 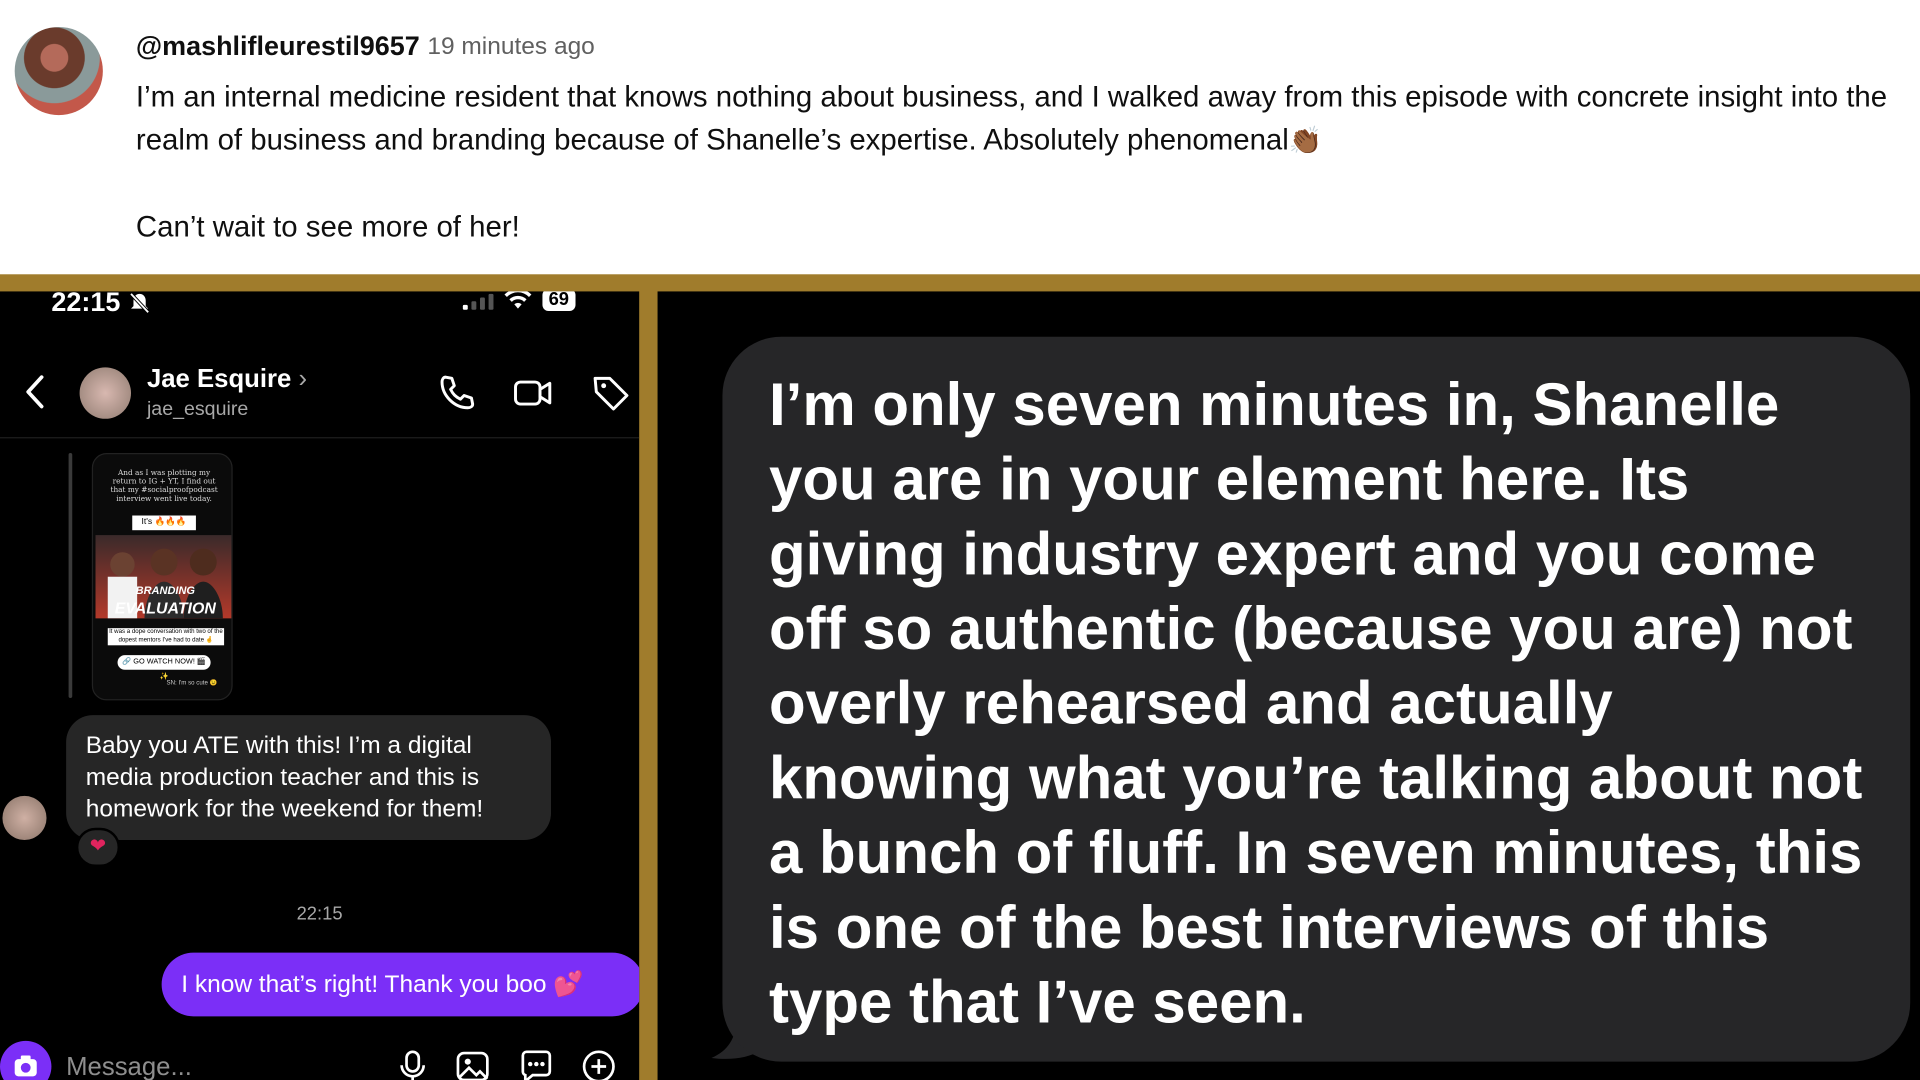 What do you see at coordinates (25, 1066) in the screenshot?
I see `camera-icon` at bounding box center [25, 1066].